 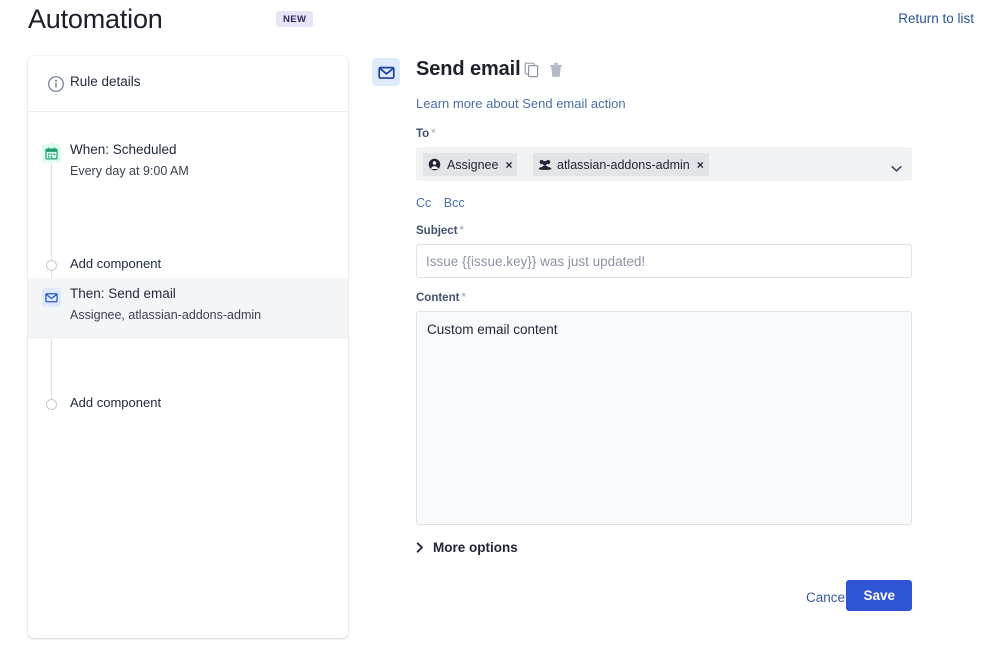 I want to click on subject-field-label: Subject *, so click(x=440, y=231).